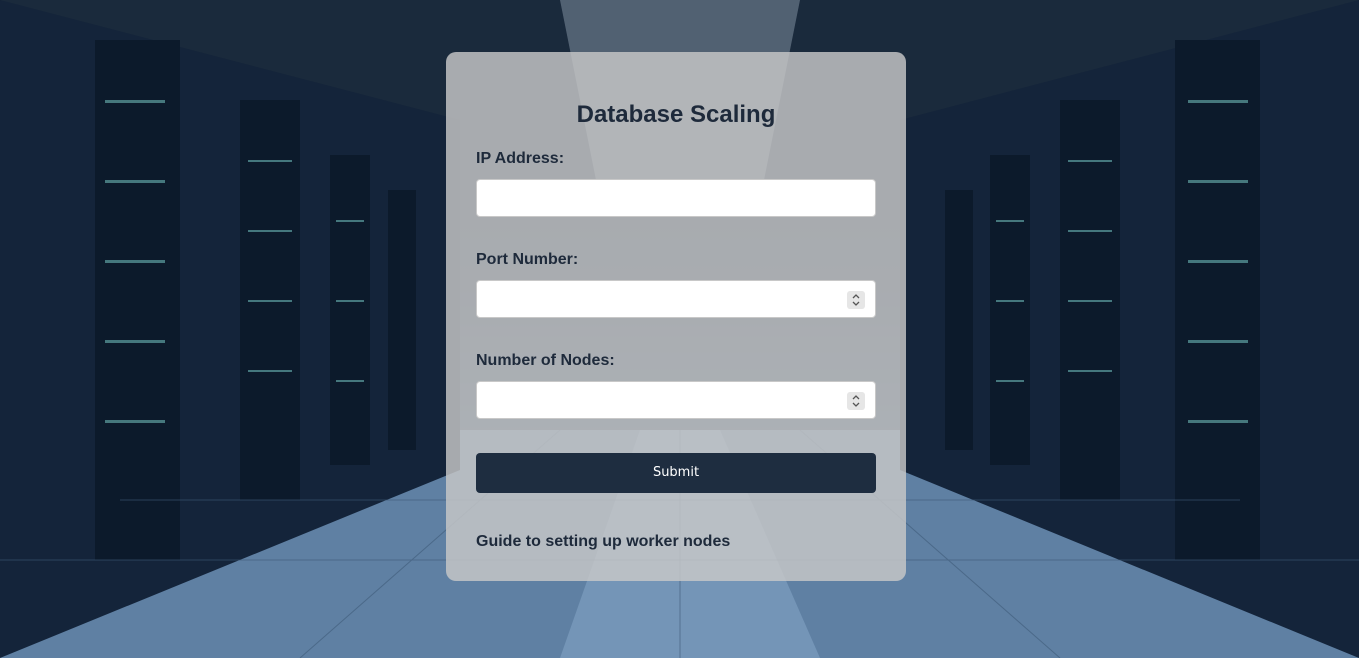 The height and width of the screenshot is (658, 1359). I want to click on form-title: Database Scaling, so click(676, 114).